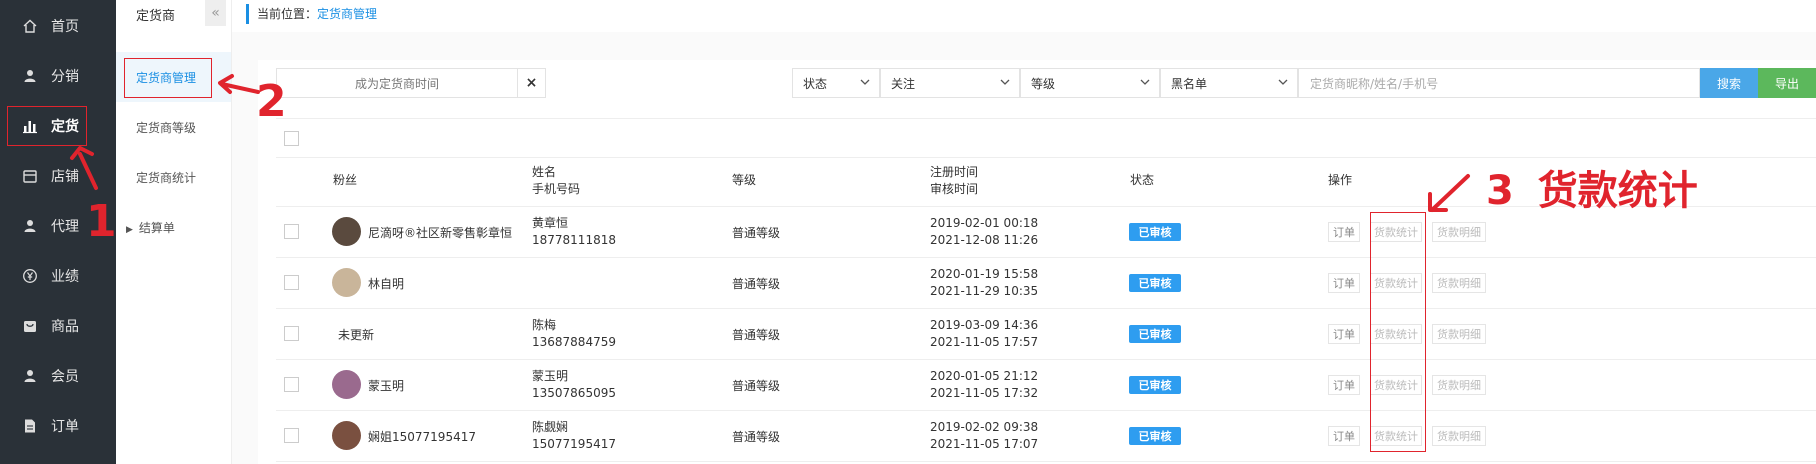 The width and height of the screenshot is (1816, 464). Describe the element at coordinates (1046, 138) in the screenshot. I see `table-select-all-row` at that location.